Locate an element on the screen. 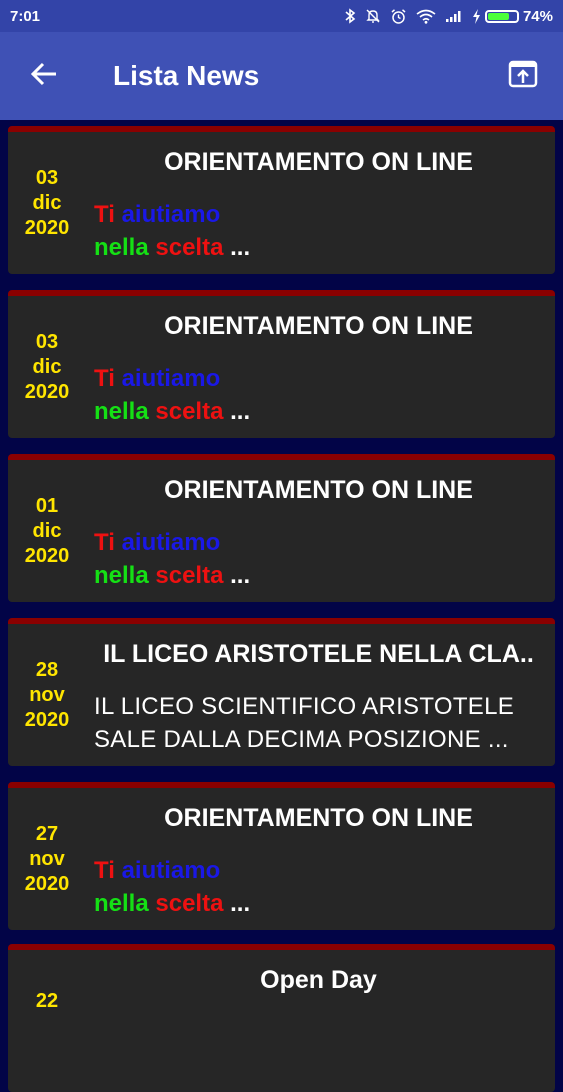 The width and height of the screenshot is (563, 1092). status-icons: 74% is located at coordinates (448, 16).